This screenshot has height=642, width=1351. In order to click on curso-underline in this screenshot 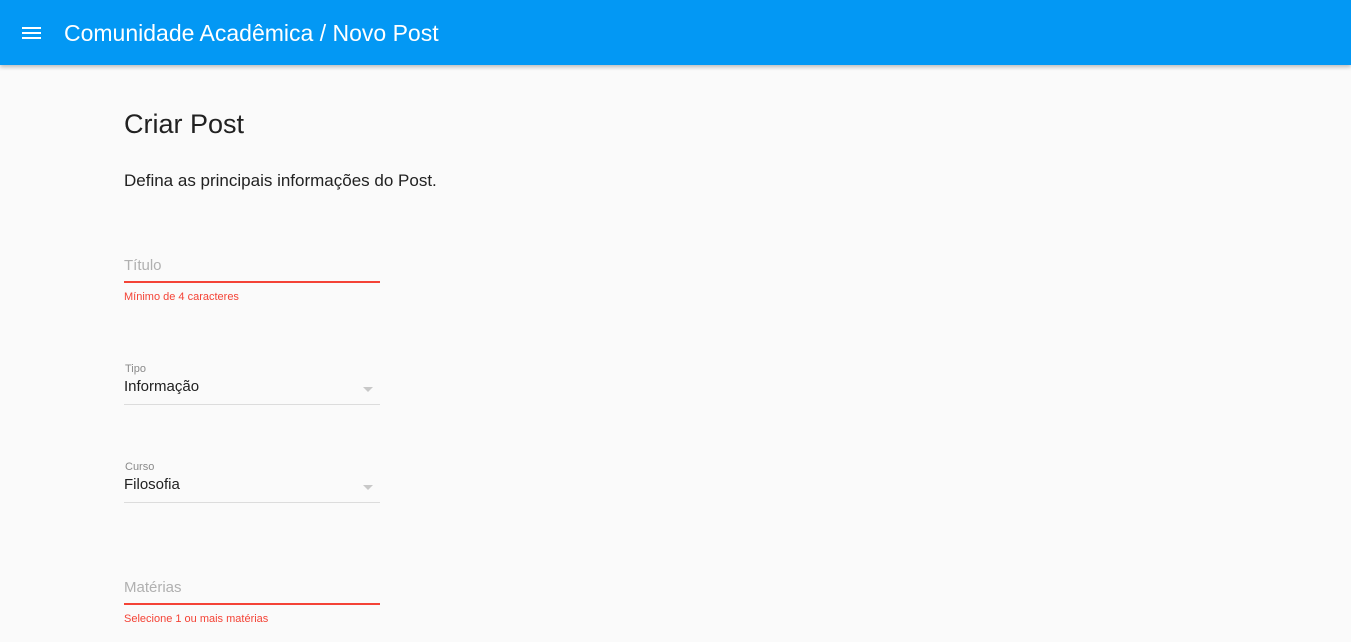, I will do `click(252, 502)`.